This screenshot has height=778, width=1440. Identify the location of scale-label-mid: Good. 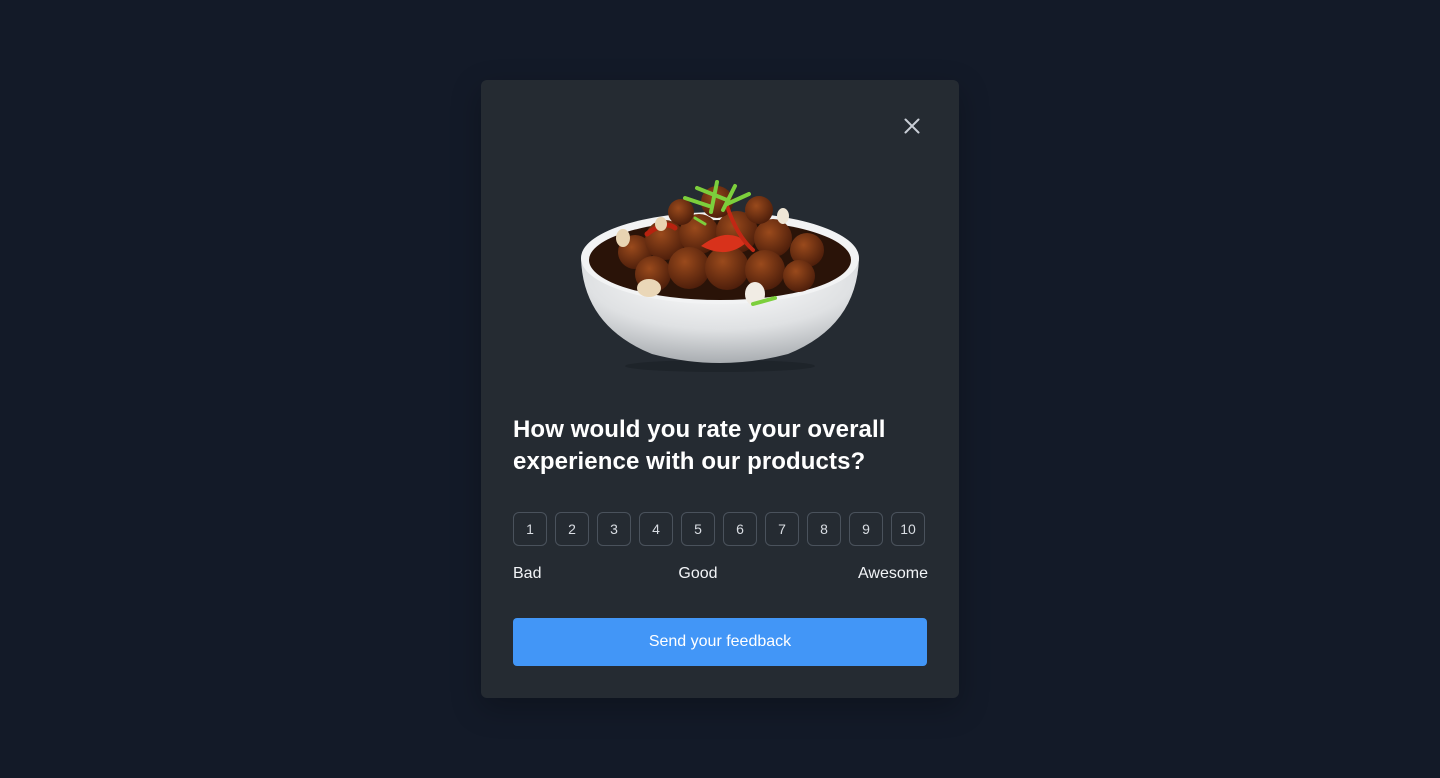
(698, 573).